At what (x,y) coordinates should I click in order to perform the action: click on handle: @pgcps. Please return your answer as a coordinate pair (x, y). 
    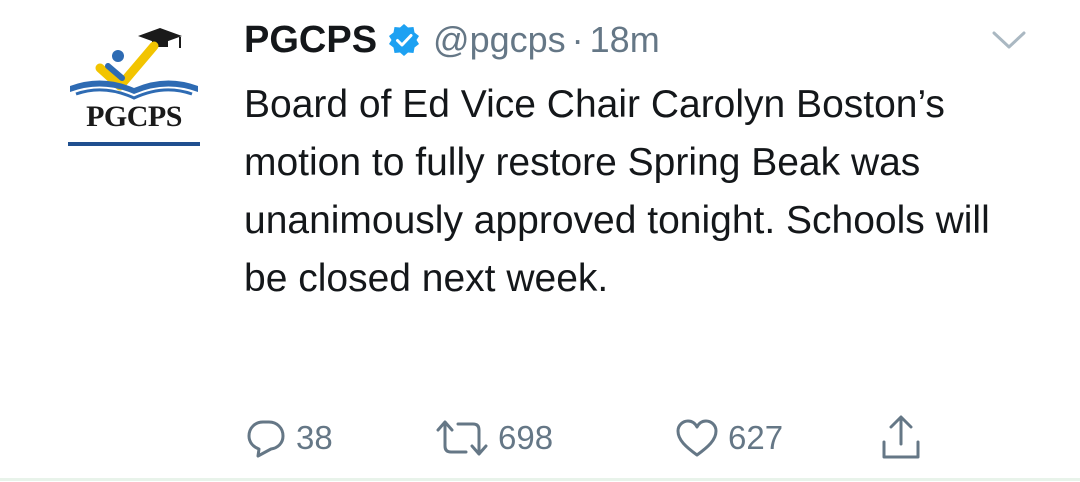
    Looking at the image, I should click on (499, 40).